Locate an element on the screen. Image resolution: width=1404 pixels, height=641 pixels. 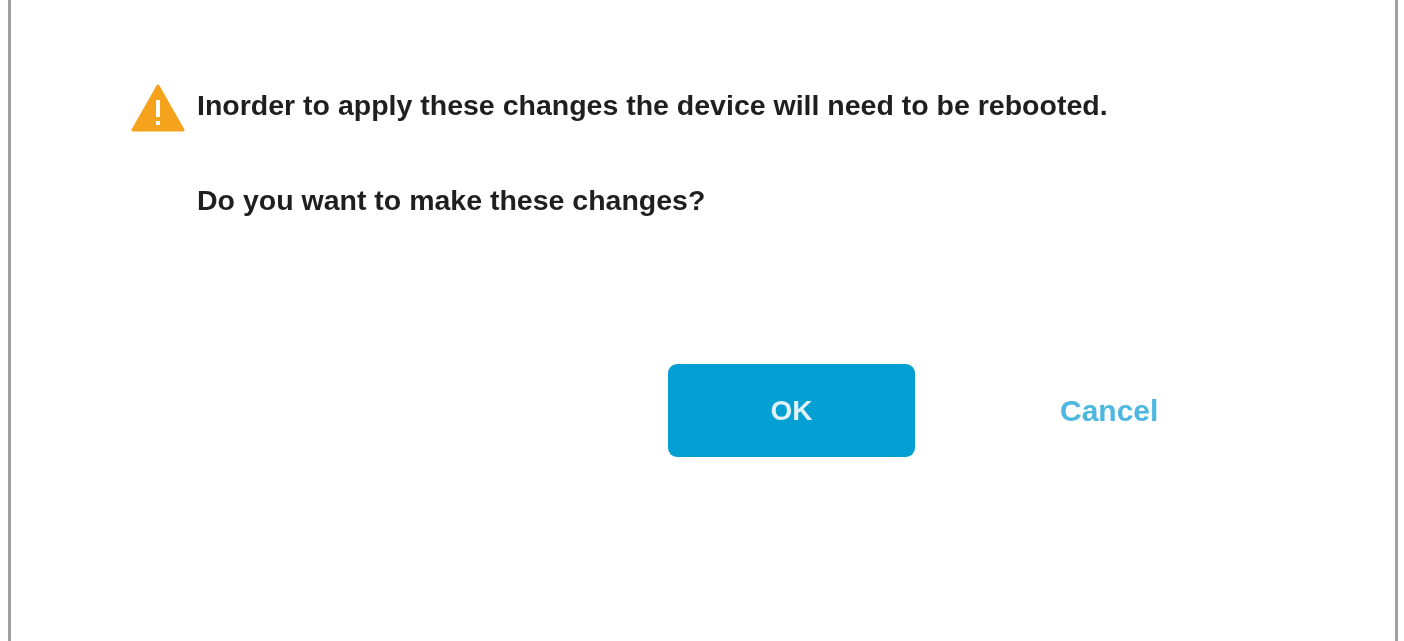
confirm-question: Do you want to make these changes? is located at coordinates (452, 200).